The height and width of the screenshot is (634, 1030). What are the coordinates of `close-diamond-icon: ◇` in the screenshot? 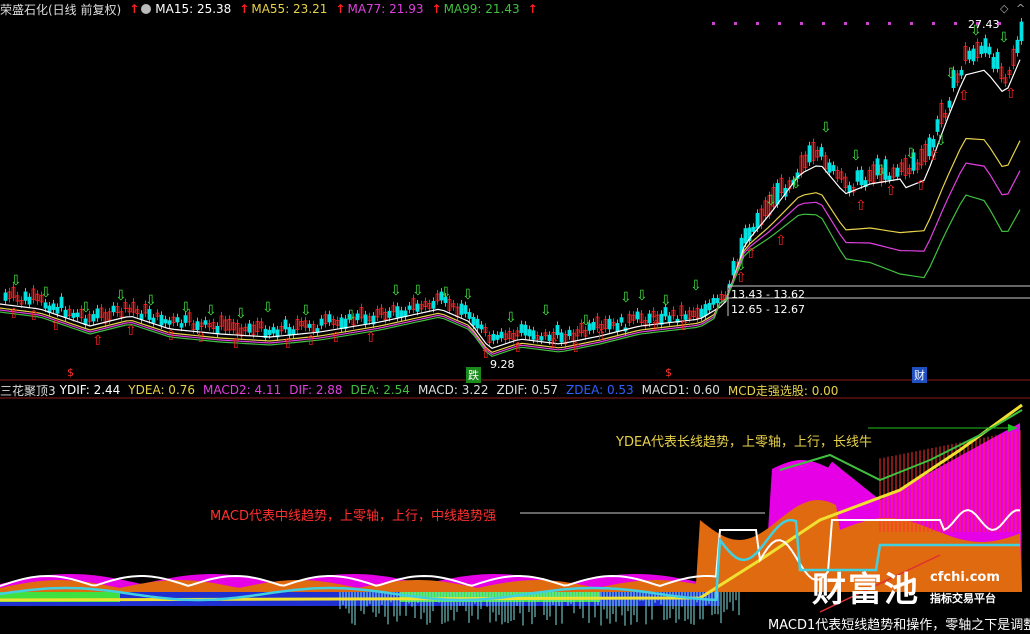 It's located at (1004, 8).